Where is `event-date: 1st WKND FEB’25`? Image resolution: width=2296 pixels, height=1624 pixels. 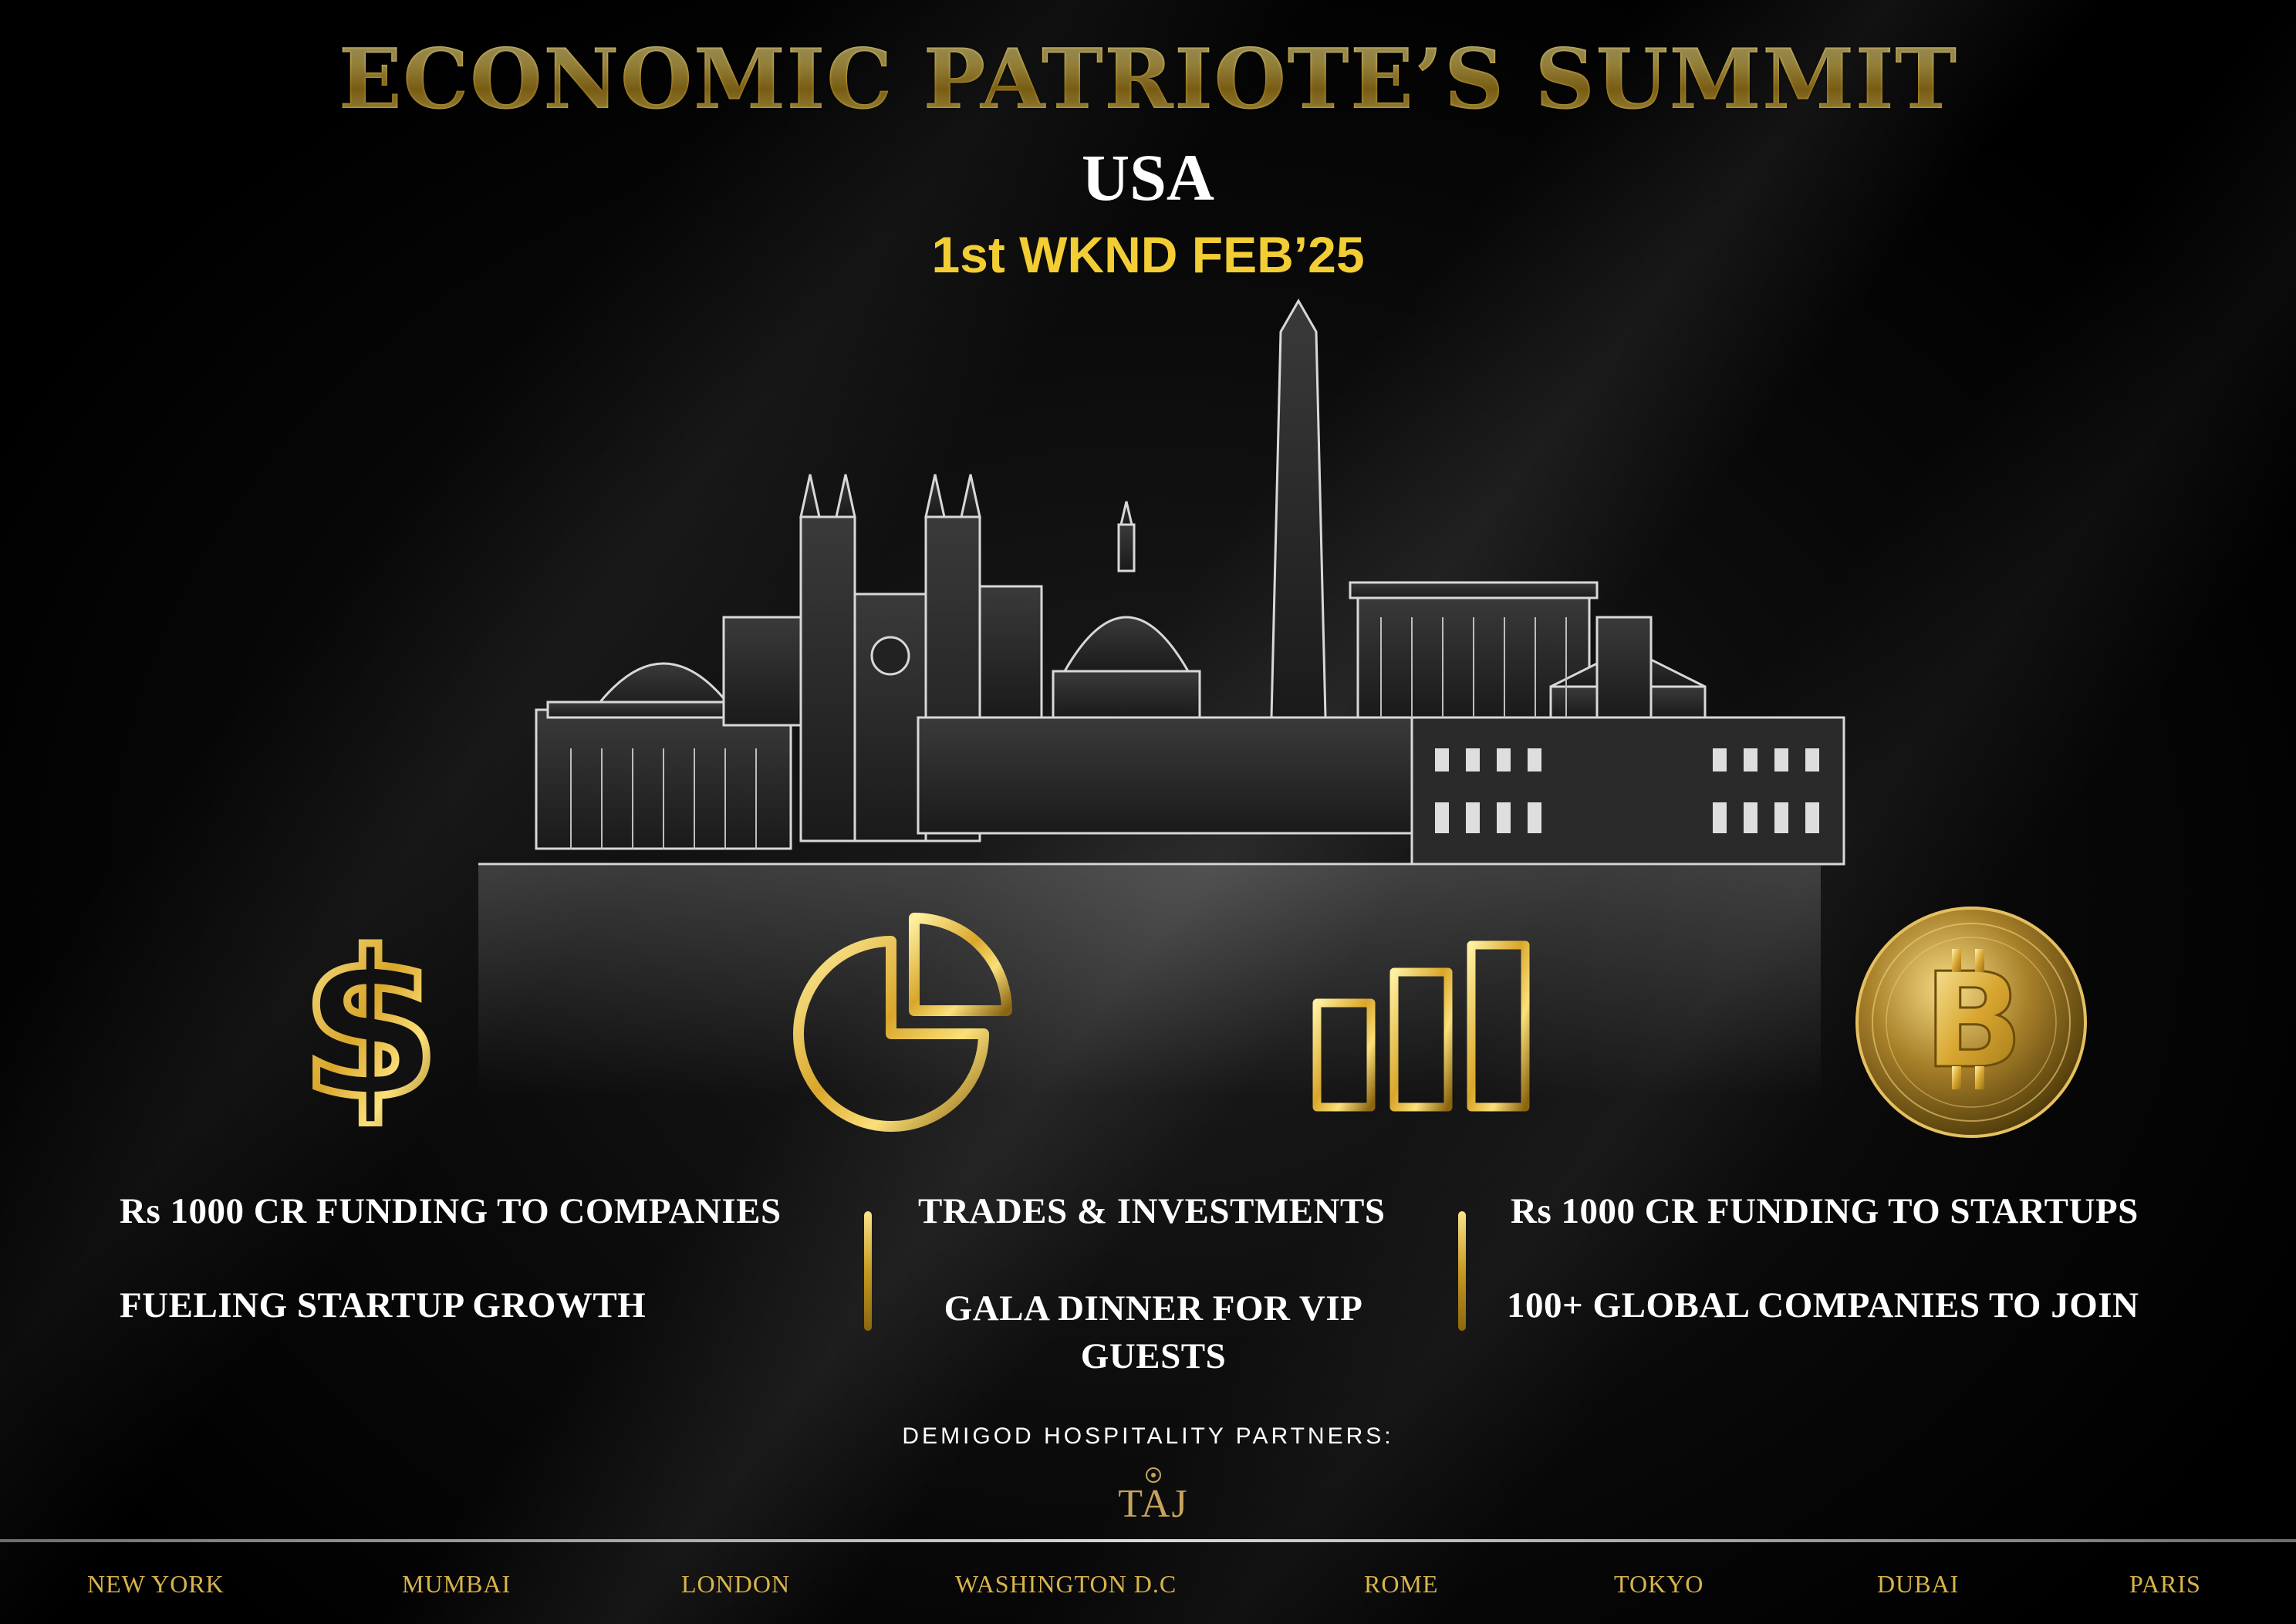
event-date: 1st WKND FEB’25 is located at coordinates (1148, 254).